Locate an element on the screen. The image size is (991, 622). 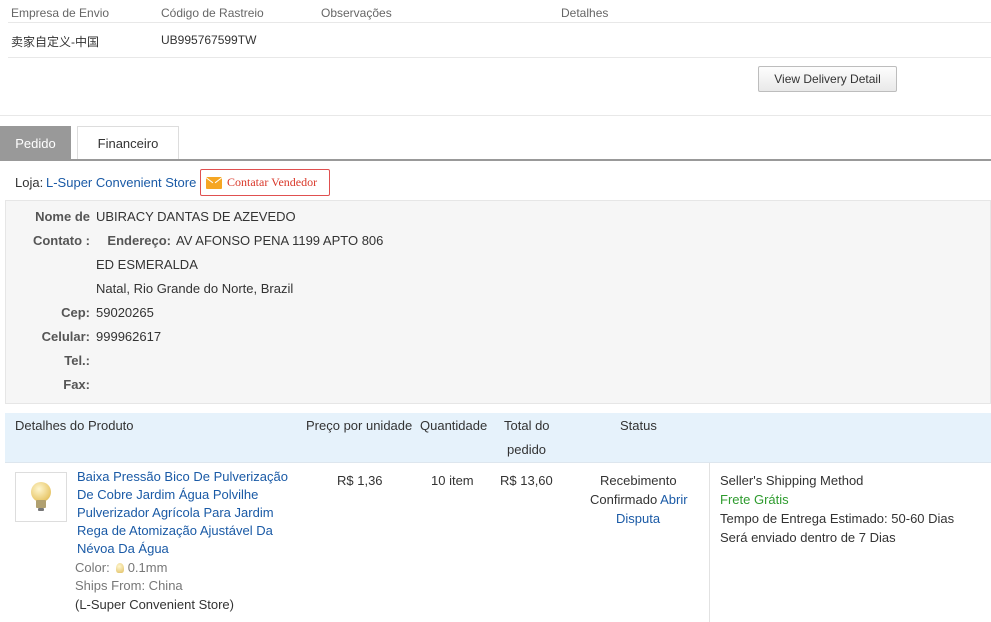
delivery-estimate-label: Tempo de Entrega Estimado: is located at coordinates (804, 518).